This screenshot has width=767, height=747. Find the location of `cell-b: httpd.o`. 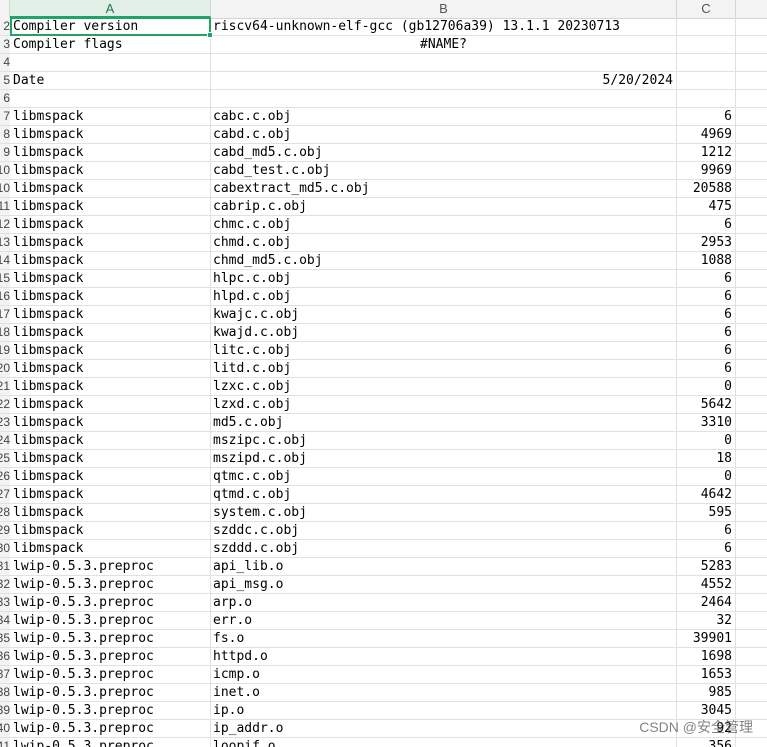

cell-b: httpd.o is located at coordinates (444, 656).